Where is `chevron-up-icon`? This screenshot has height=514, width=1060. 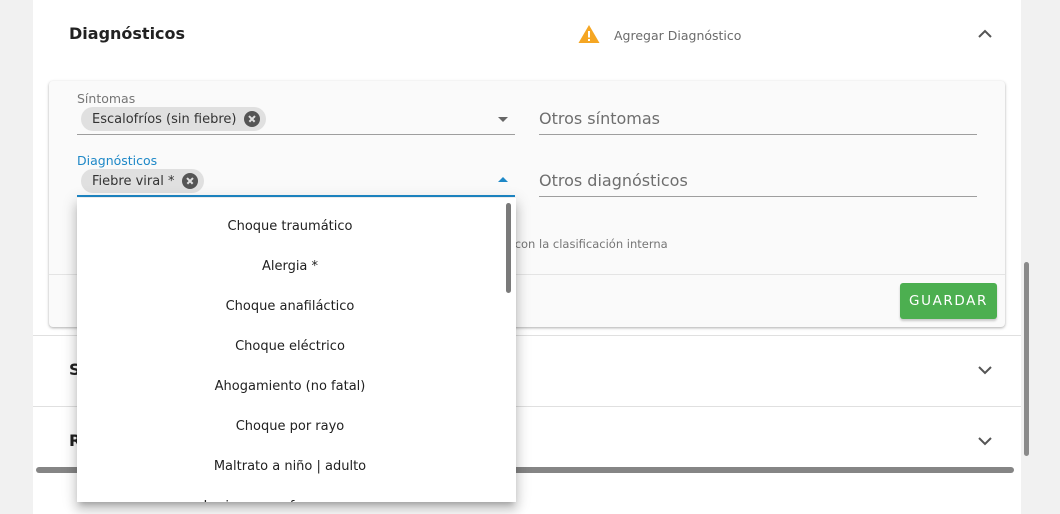 chevron-up-icon is located at coordinates (985, 34).